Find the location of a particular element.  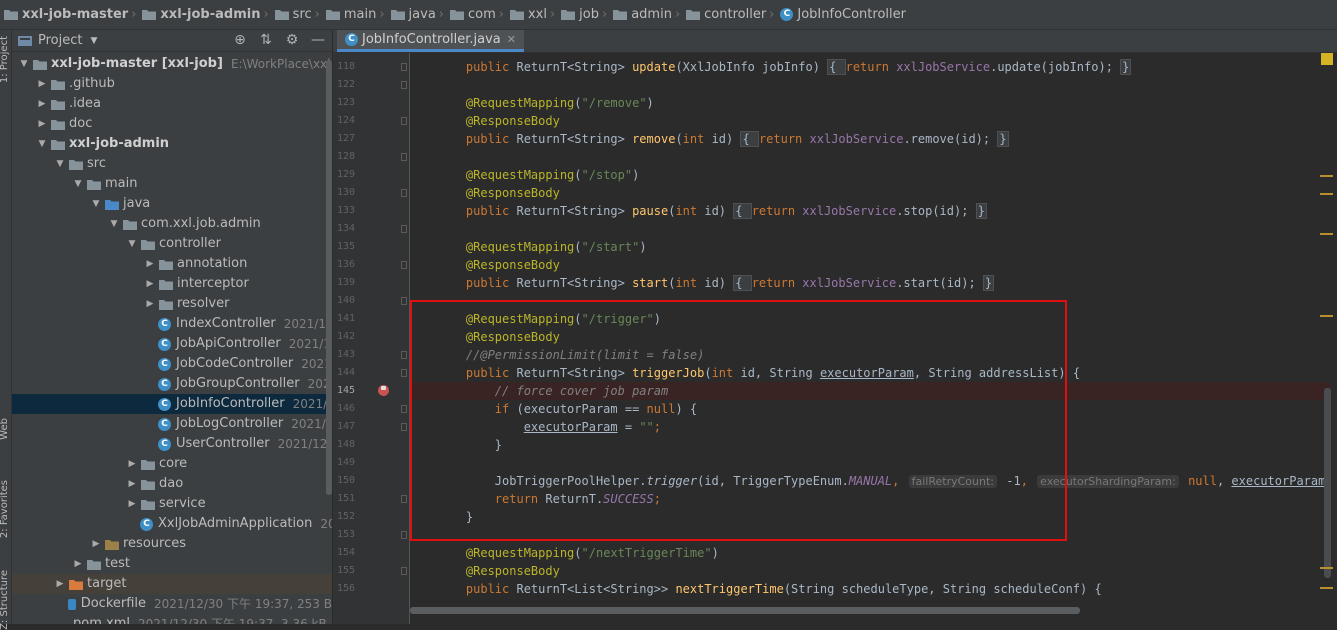

breadcrumb-item: controller is located at coordinates (724, 14).